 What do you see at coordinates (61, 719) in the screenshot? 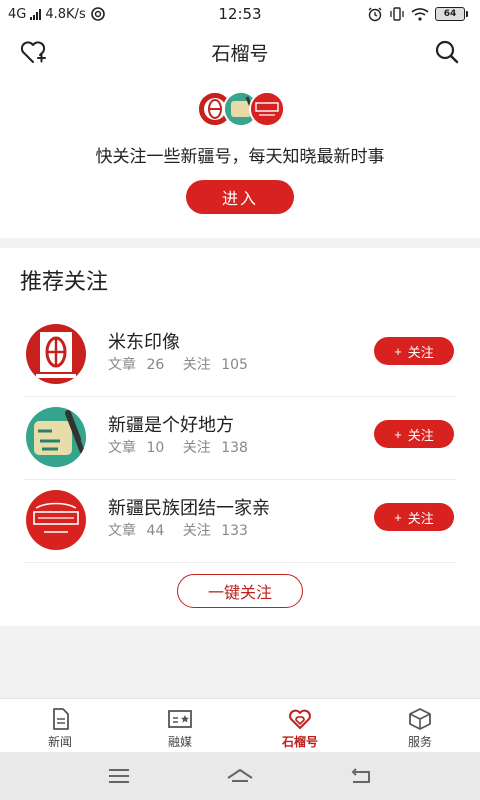
I see `document-icon` at bounding box center [61, 719].